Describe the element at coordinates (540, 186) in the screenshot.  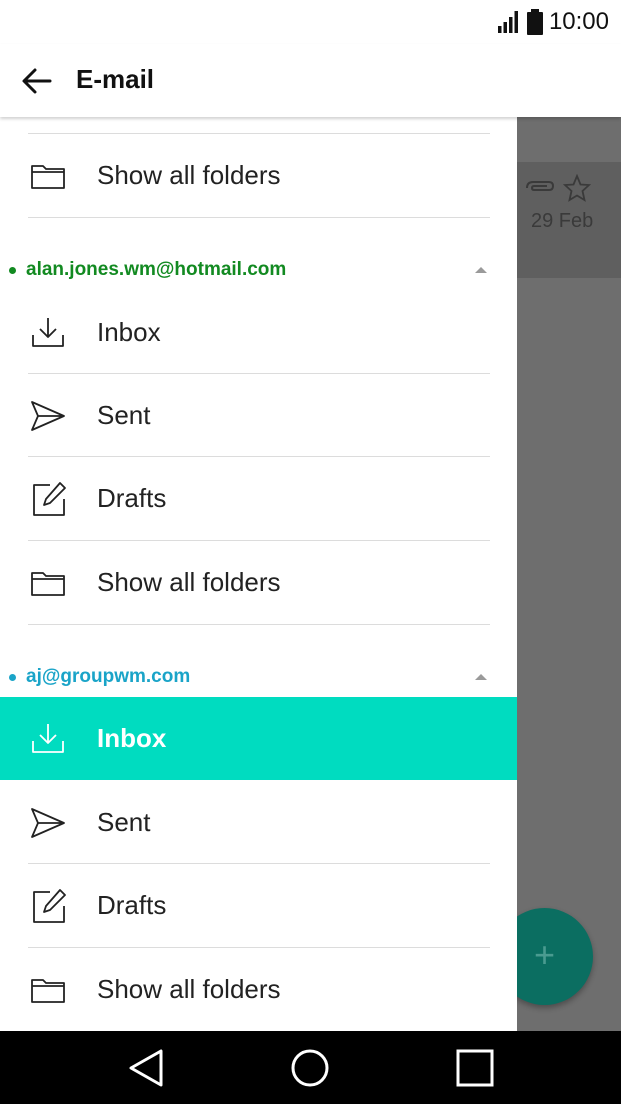
I see `attachment-icon` at that location.